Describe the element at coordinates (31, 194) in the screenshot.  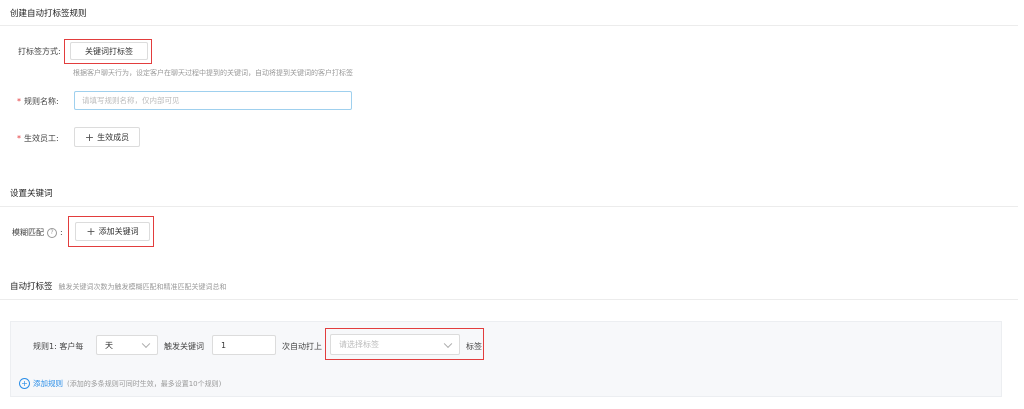
I see `section-title-keywords: 设置关键词` at that location.